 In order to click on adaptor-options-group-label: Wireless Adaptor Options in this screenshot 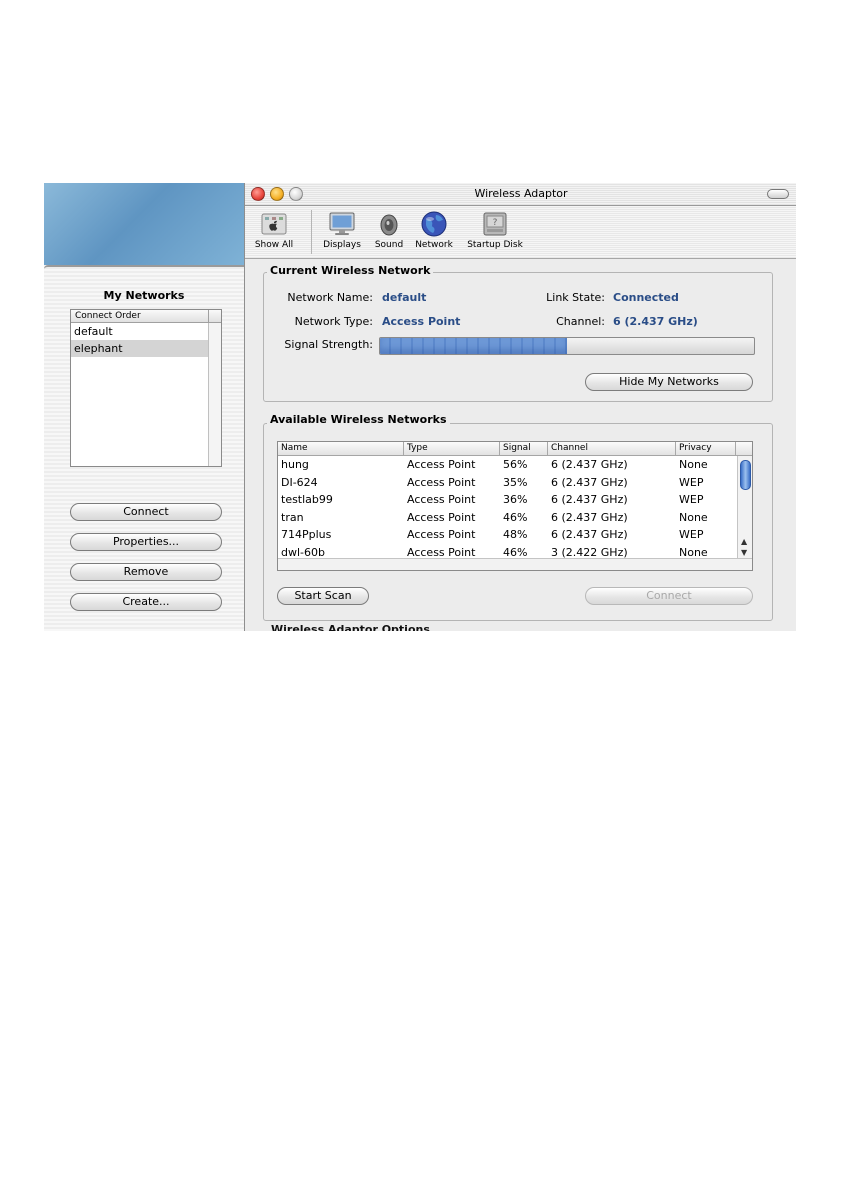, I will do `click(350, 627)`.